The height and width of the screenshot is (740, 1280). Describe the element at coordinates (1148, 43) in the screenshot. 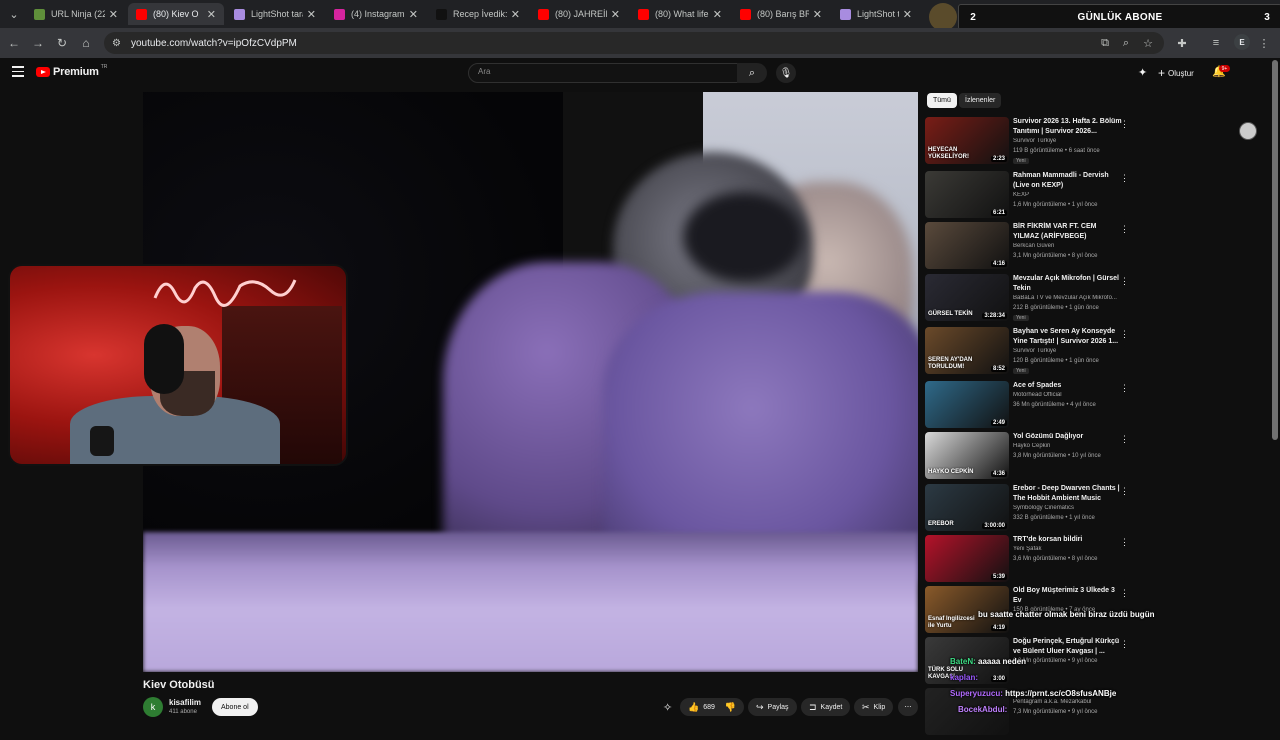

I see `bookmark-star-icon: ☆` at that location.